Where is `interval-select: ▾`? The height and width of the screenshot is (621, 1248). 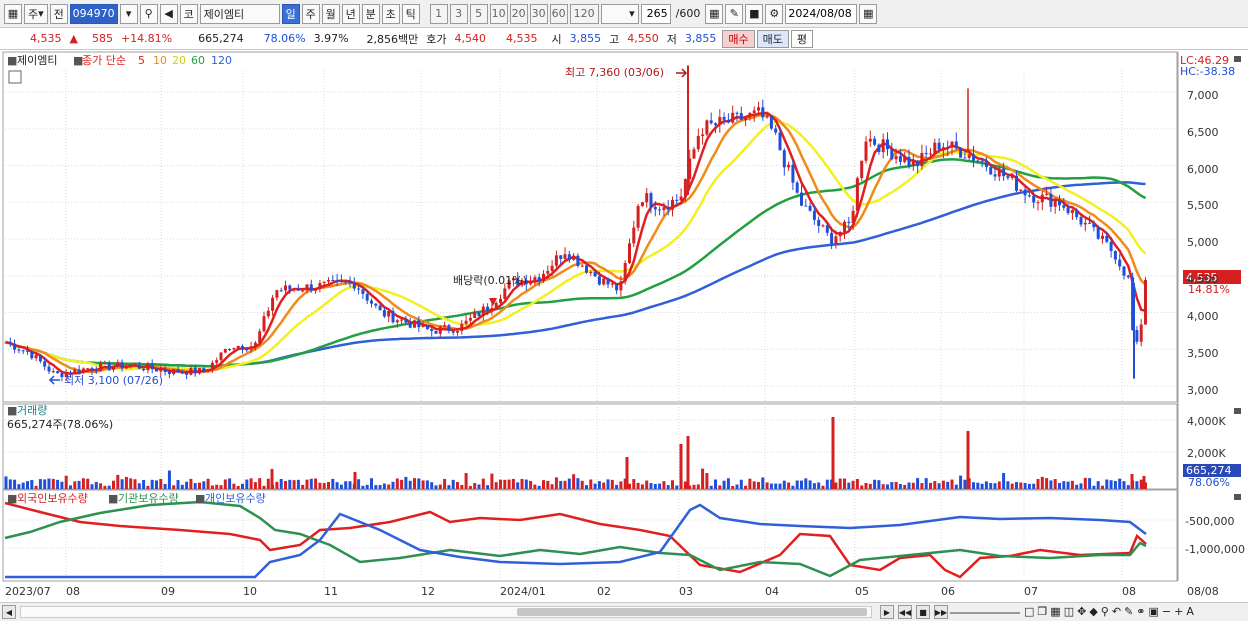
interval-select: ▾ is located at coordinates (619, 13).